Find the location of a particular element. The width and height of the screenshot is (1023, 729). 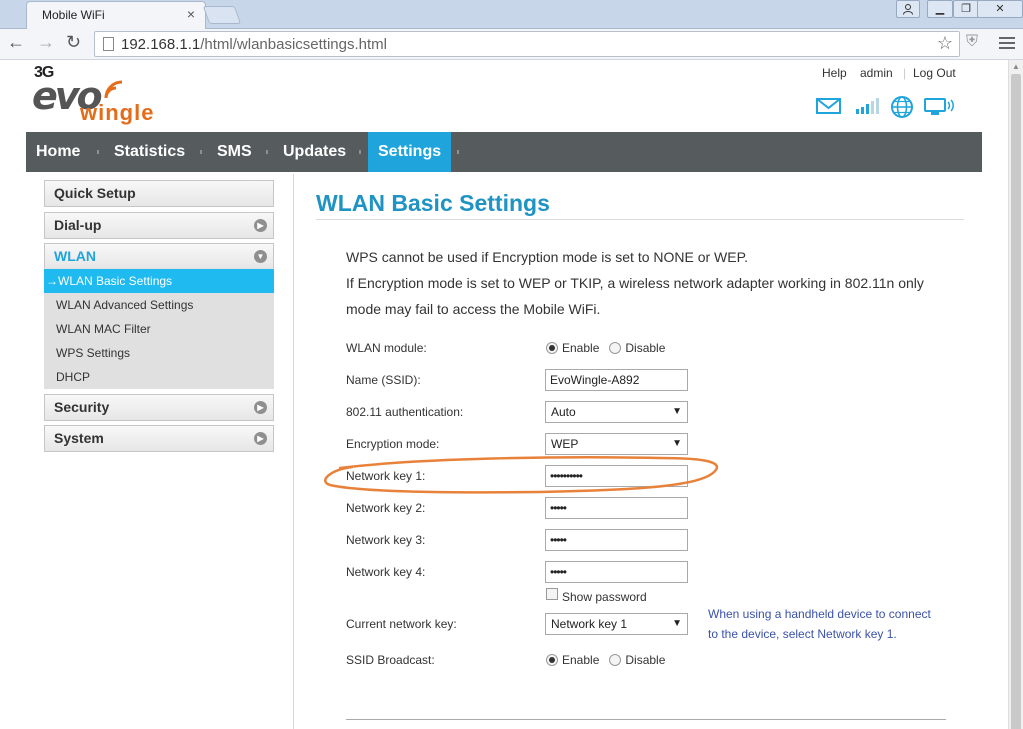

bookmark-star-icon: ☆ is located at coordinates (945, 43).